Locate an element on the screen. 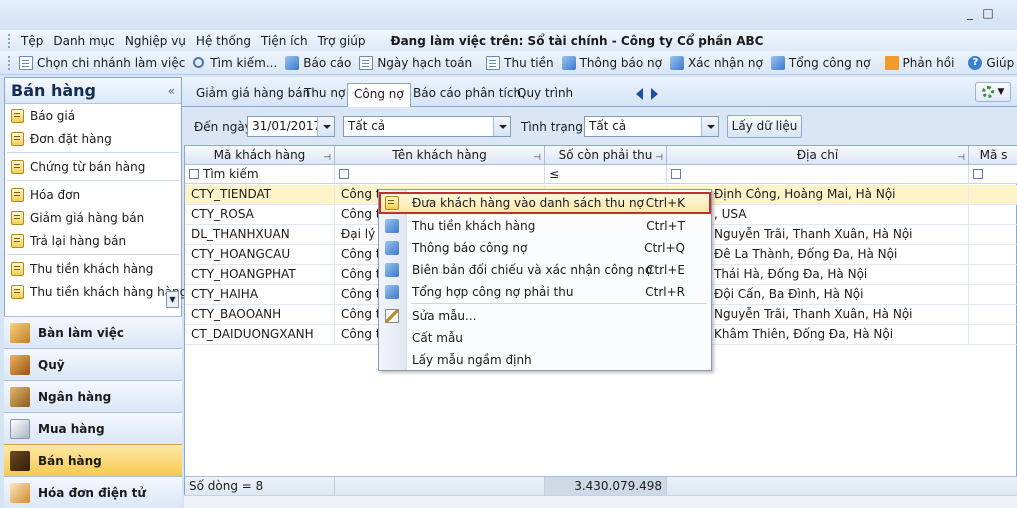  menu-file: Tệp is located at coordinates (32, 41).